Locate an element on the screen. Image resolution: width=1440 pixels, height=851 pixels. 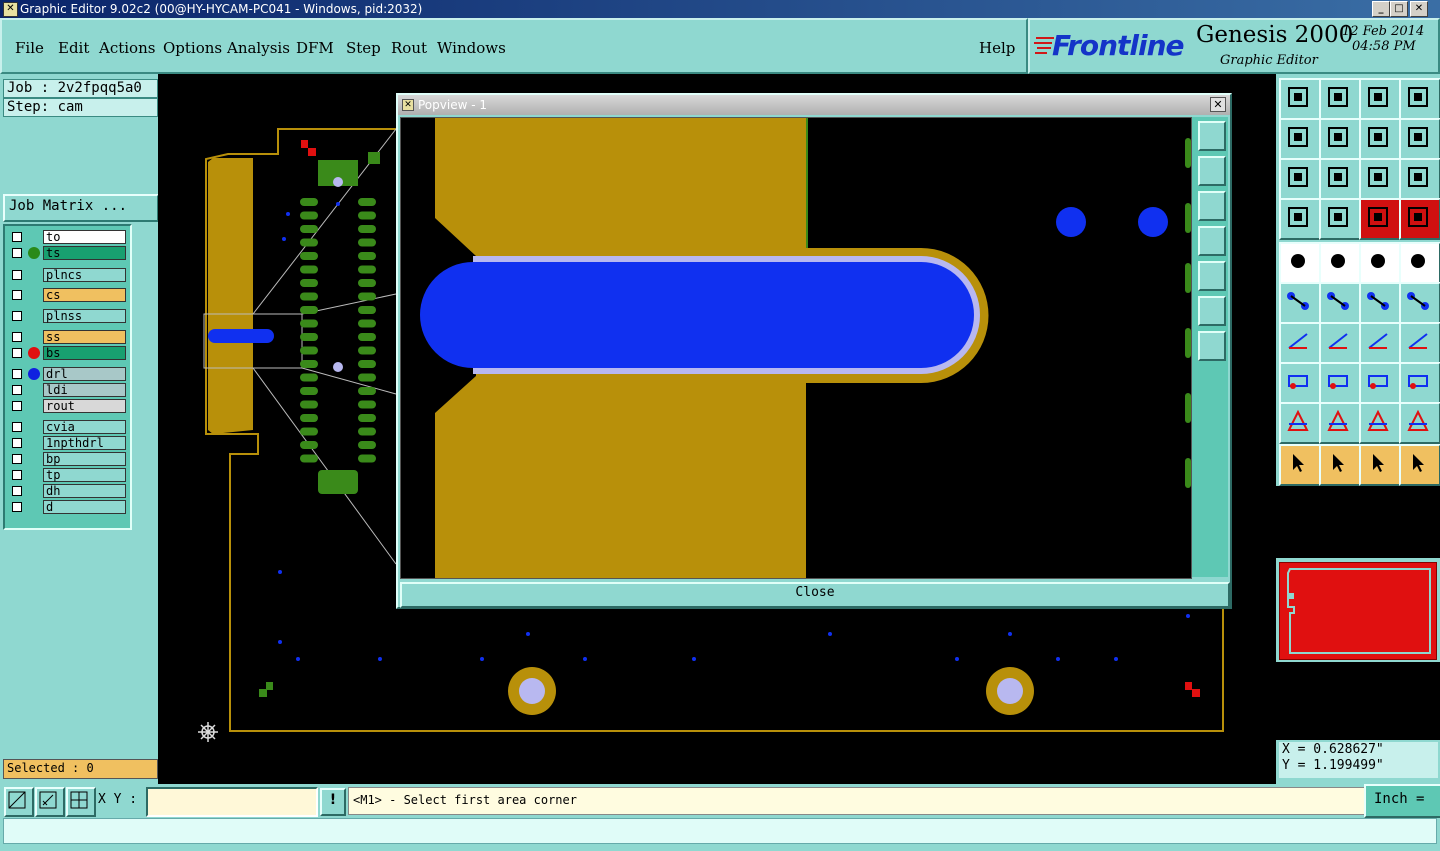
pan-down-icon is located at coordinates (1212, 206).